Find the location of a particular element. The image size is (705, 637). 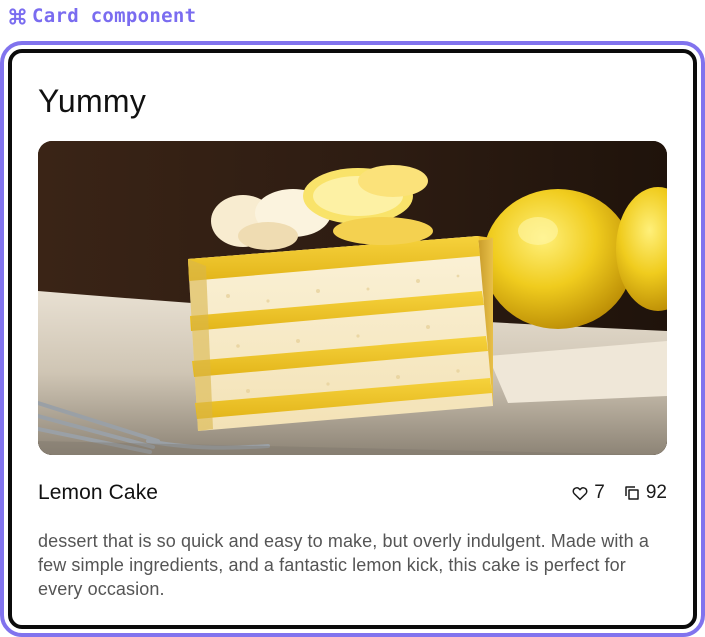

like-button: 7 is located at coordinates (588, 493).